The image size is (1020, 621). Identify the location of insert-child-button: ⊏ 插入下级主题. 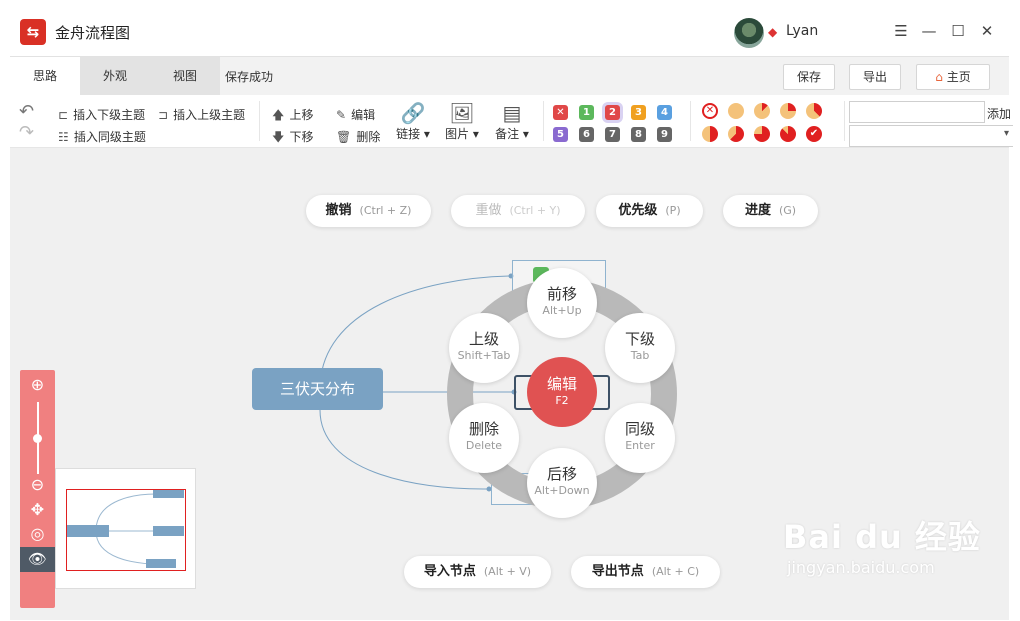
(101, 113).